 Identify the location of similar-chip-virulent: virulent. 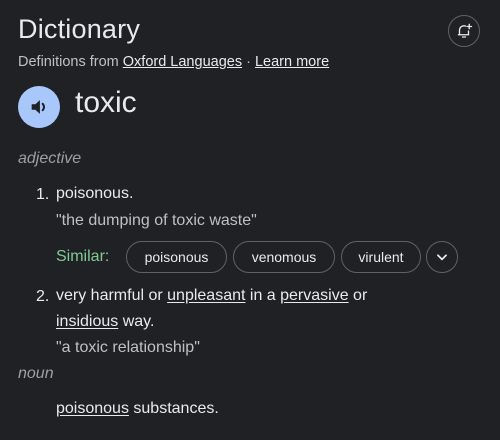
(381, 257).